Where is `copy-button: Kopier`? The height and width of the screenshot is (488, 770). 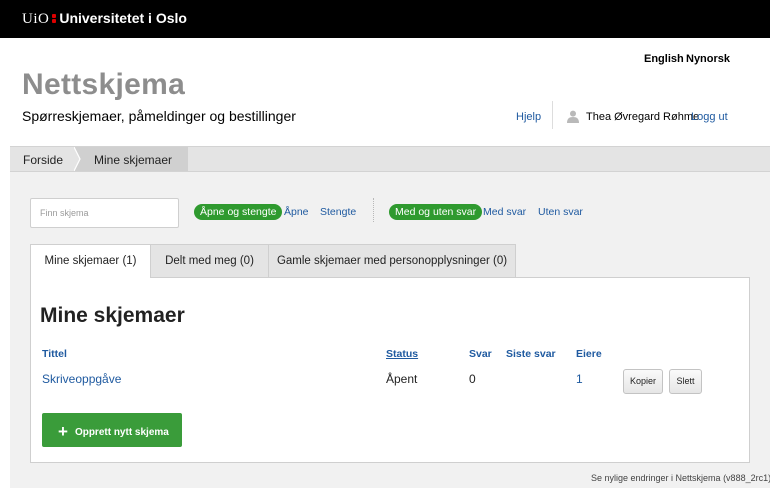
copy-button: Kopier is located at coordinates (643, 381).